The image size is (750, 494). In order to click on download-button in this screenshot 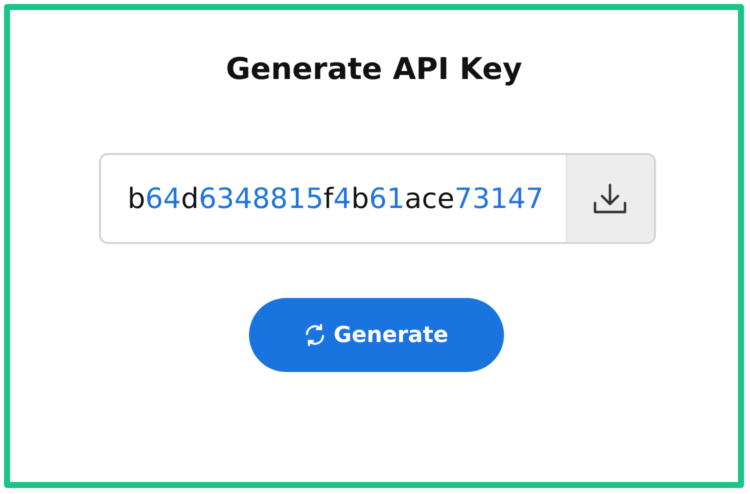, I will do `click(610, 198)`.